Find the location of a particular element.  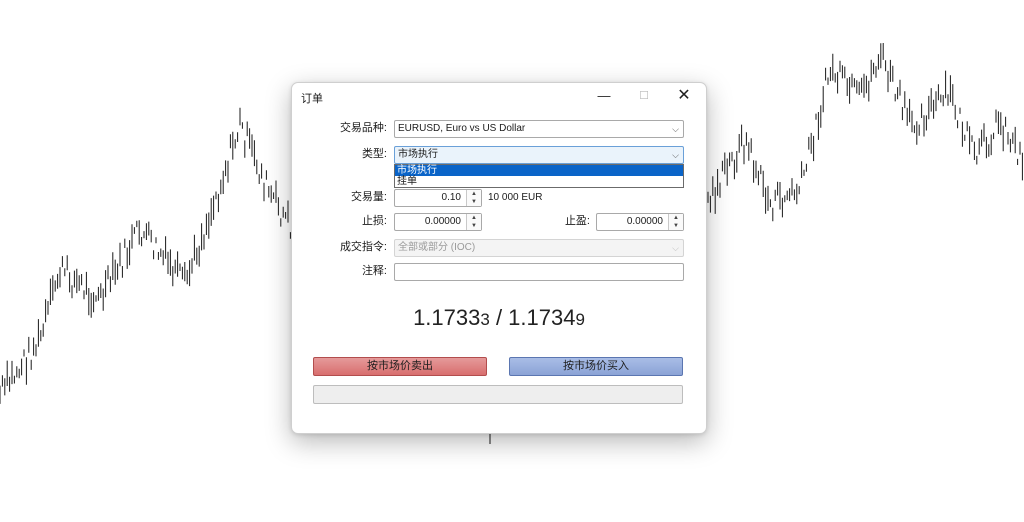

comment-input is located at coordinates (539, 272).